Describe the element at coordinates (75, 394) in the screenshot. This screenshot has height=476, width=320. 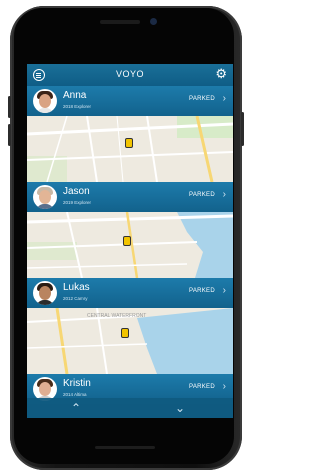
I see `car-model: 2014 Altima` at that location.